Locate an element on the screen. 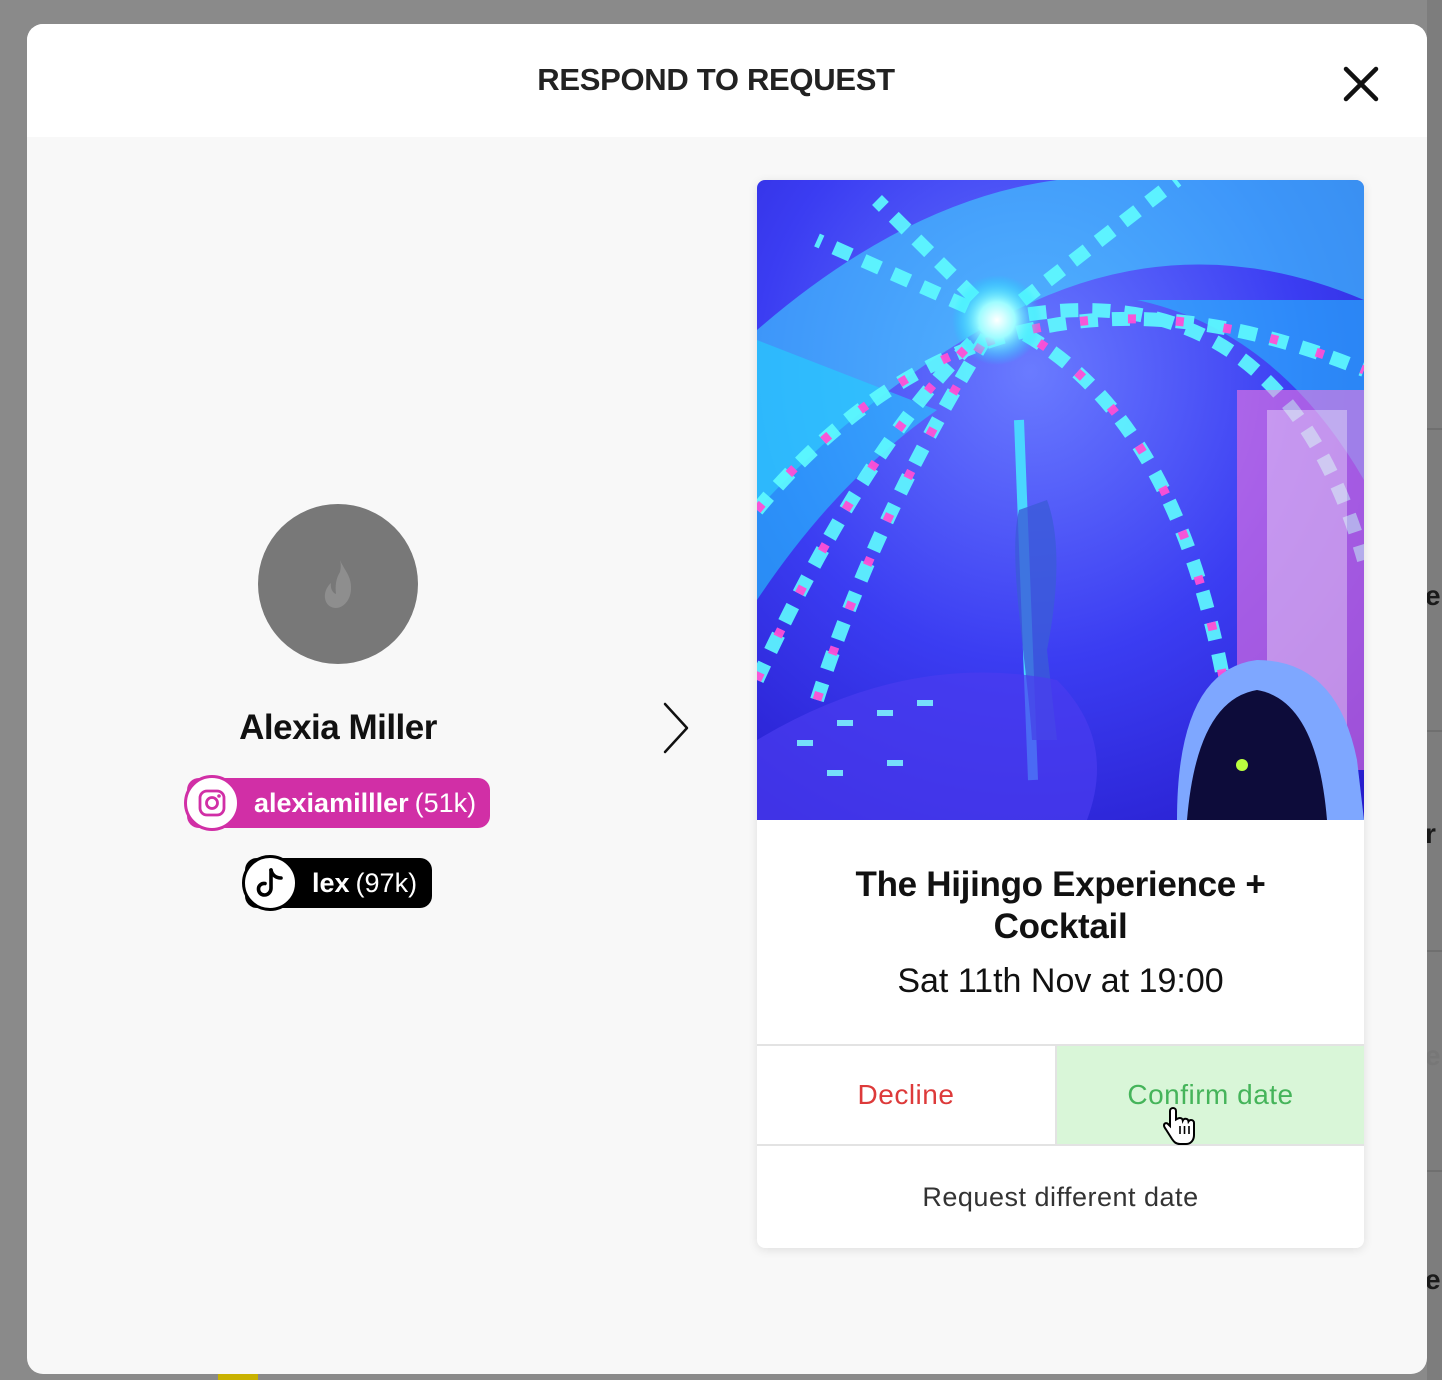 Image resolution: width=1442 pixels, height=1380 pixels. tiktok-badge: lex (97k) is located at coordinates (337, 883).